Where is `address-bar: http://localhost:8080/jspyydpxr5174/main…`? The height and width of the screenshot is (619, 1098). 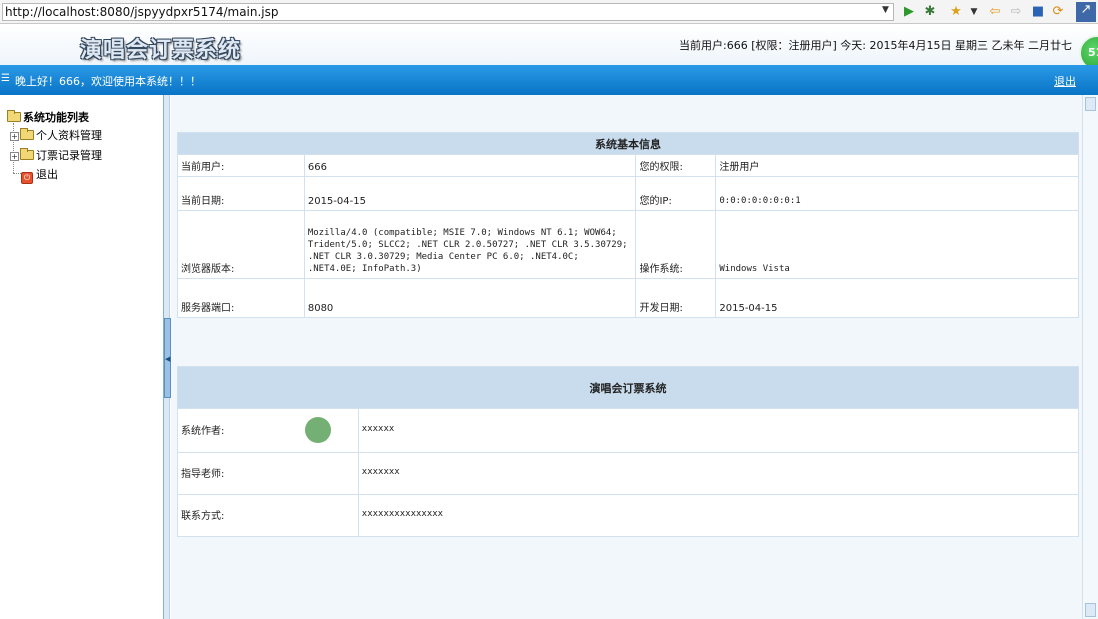 address-bar: http://localhost:8080/jspyydpxr5174/main… is located at coordinates (448, 12).